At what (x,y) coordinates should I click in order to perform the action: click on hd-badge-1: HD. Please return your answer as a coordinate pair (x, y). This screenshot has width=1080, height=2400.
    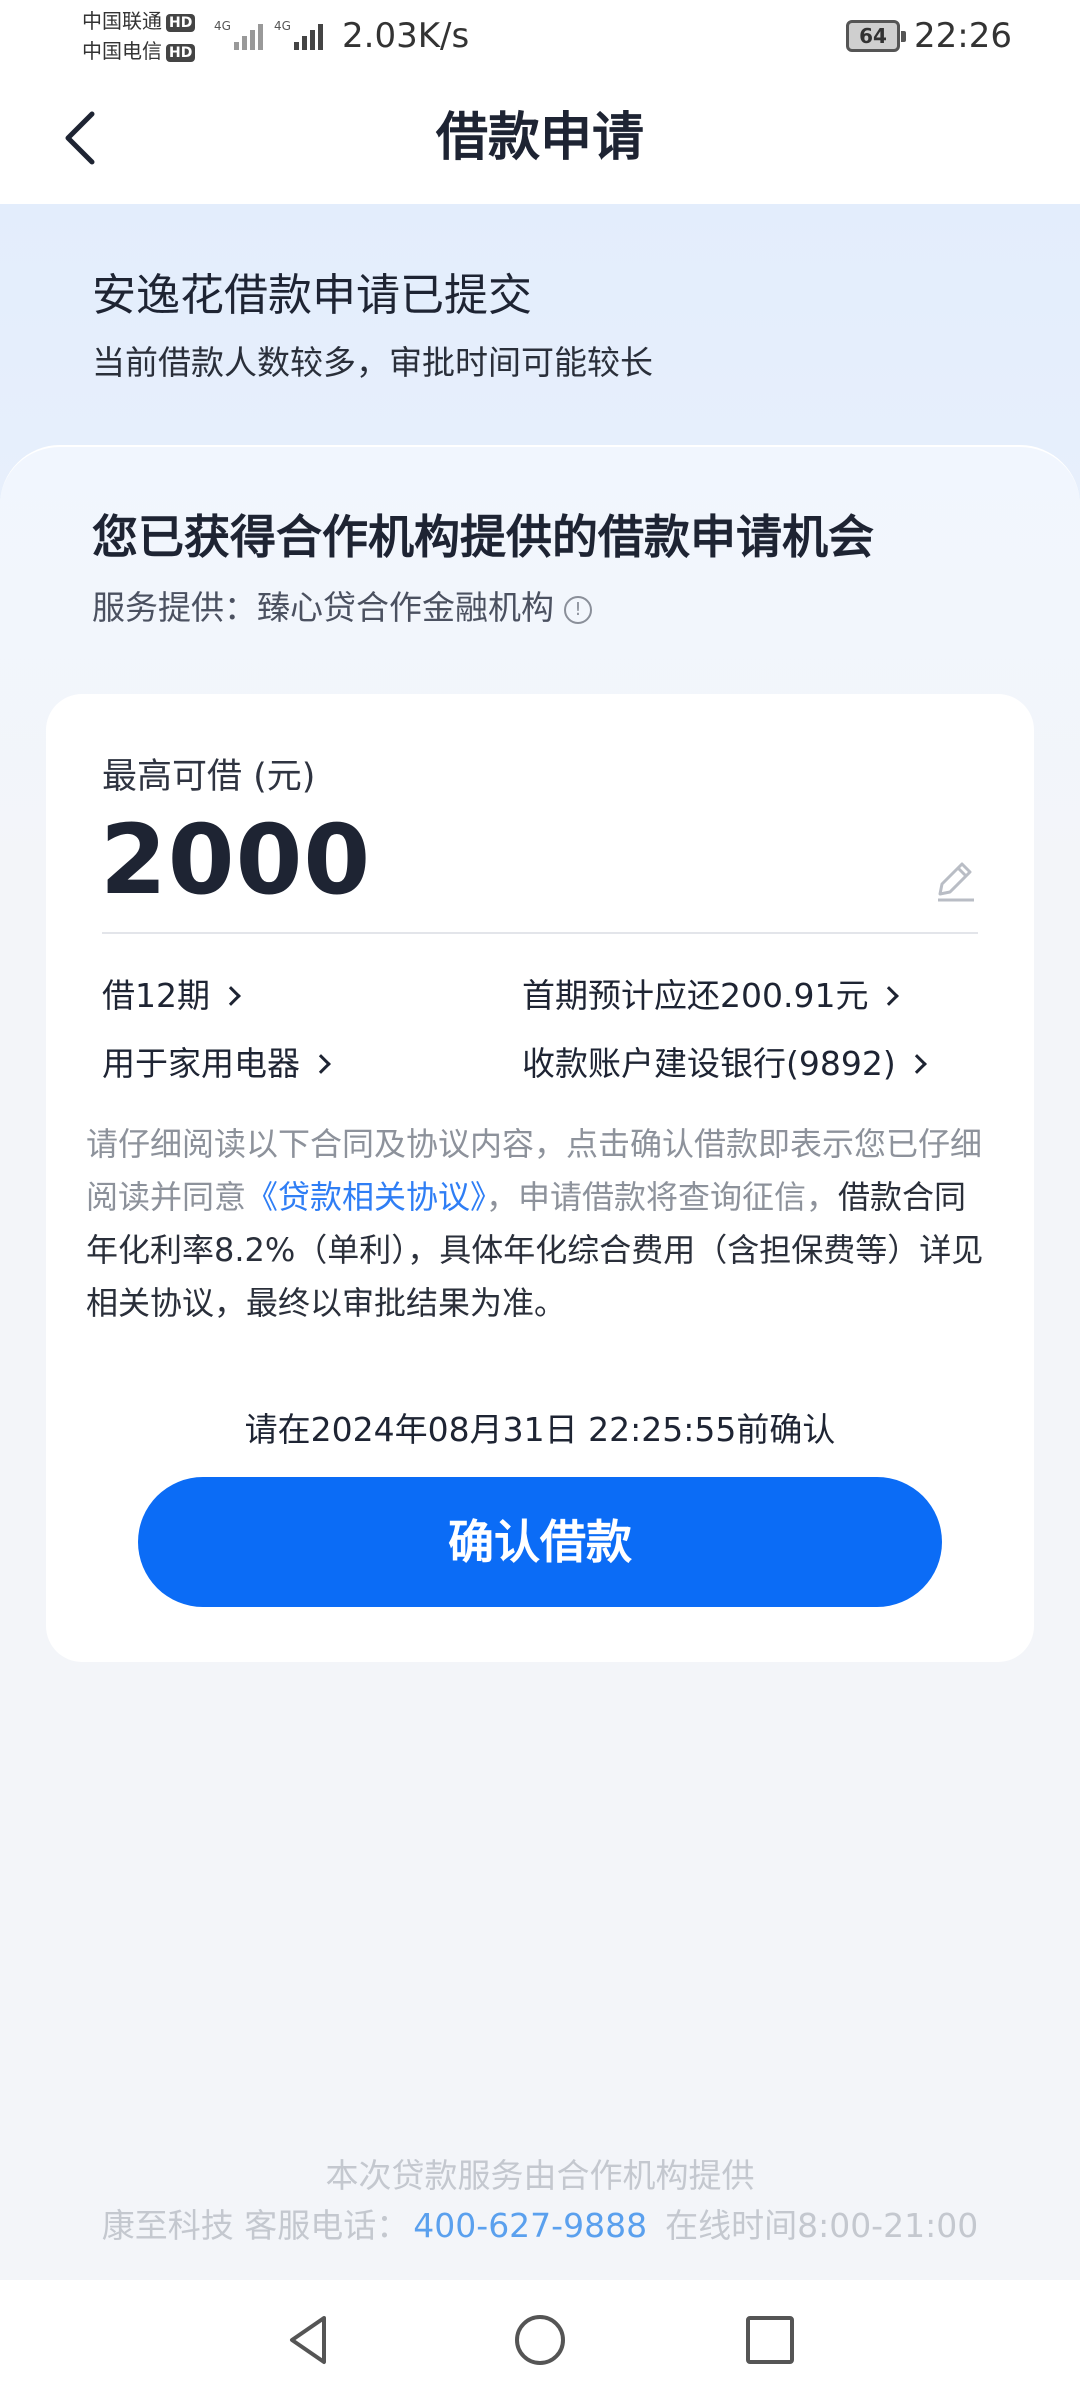
    Looking at the image, I should click on (181, 22).